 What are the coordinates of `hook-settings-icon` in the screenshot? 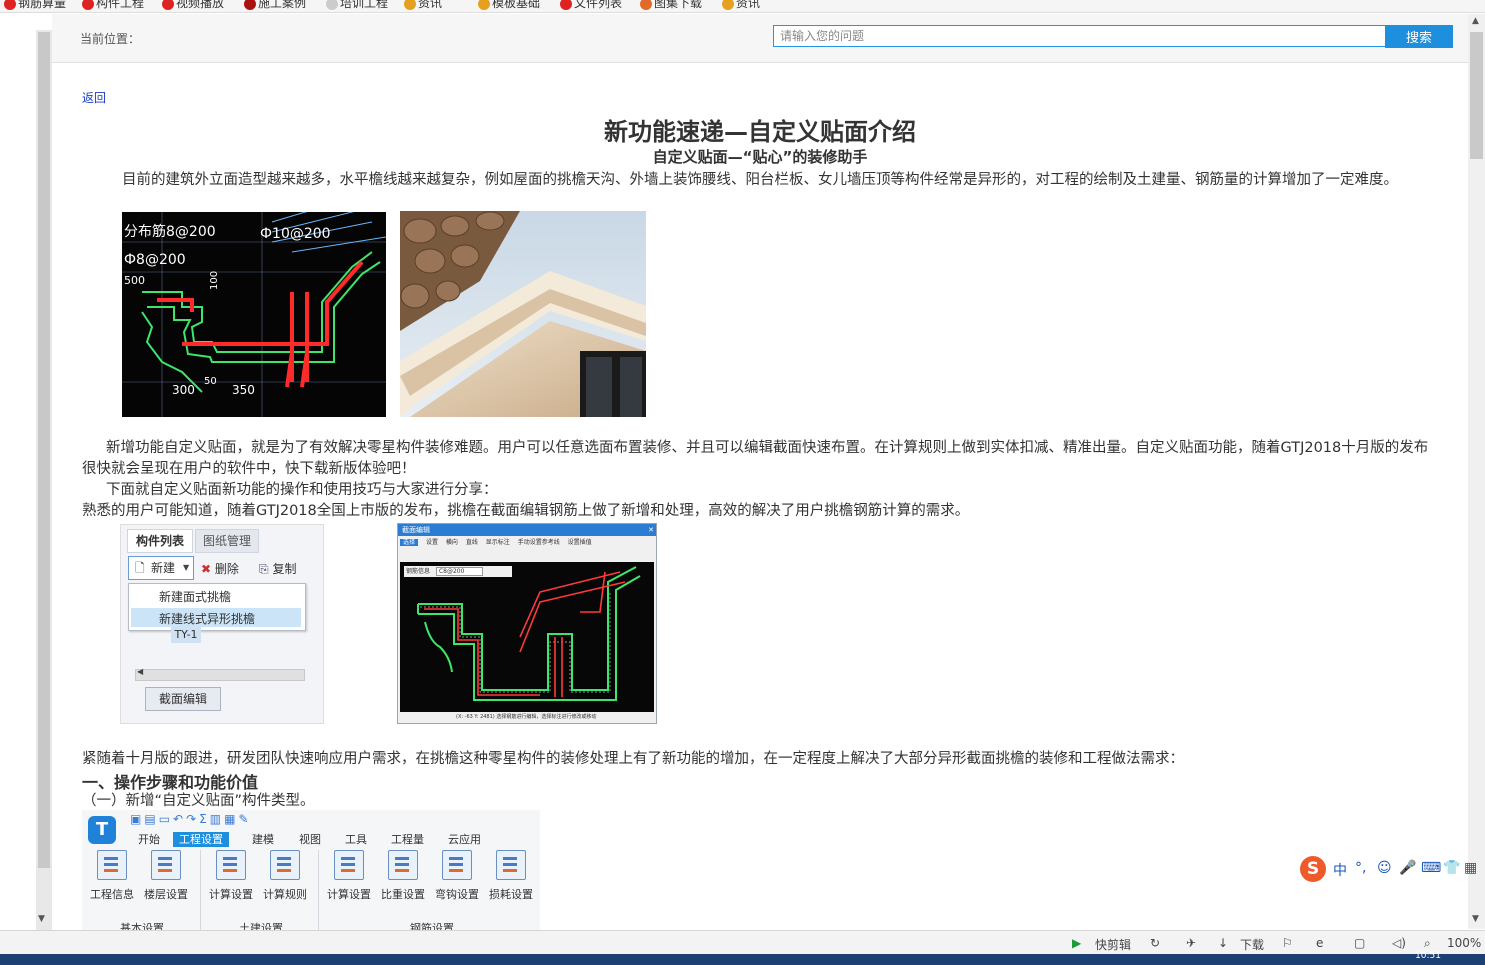 It's located at (457, 865).